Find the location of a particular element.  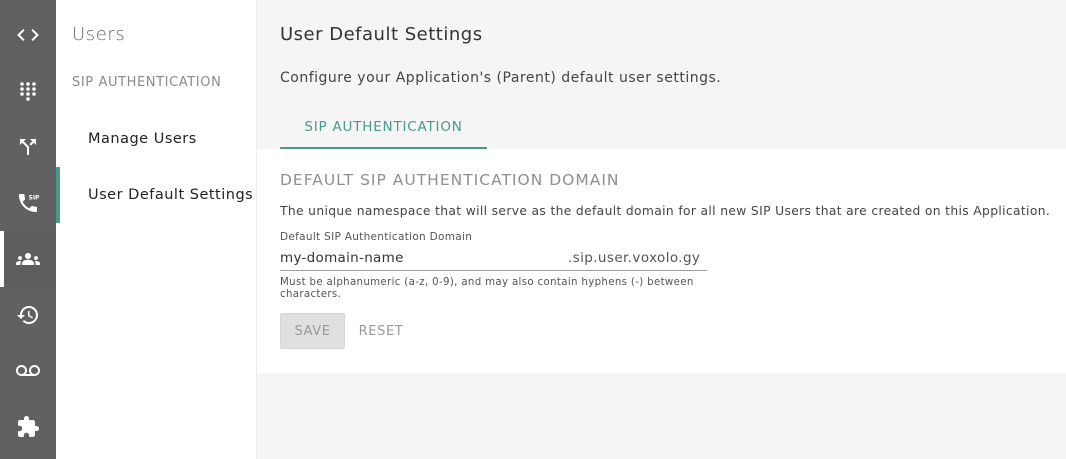

rail-item-extensions is located at coordinates (28, 427).